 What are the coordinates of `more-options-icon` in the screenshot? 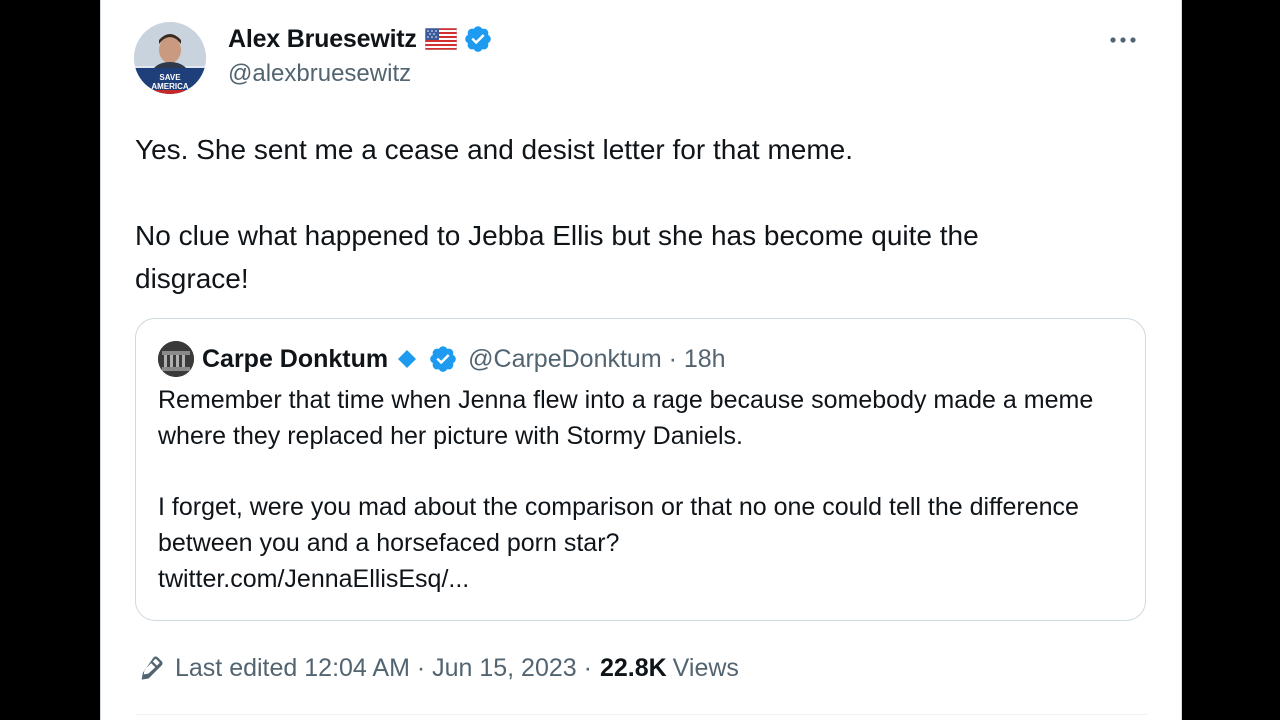 It's located at (1123, 40).